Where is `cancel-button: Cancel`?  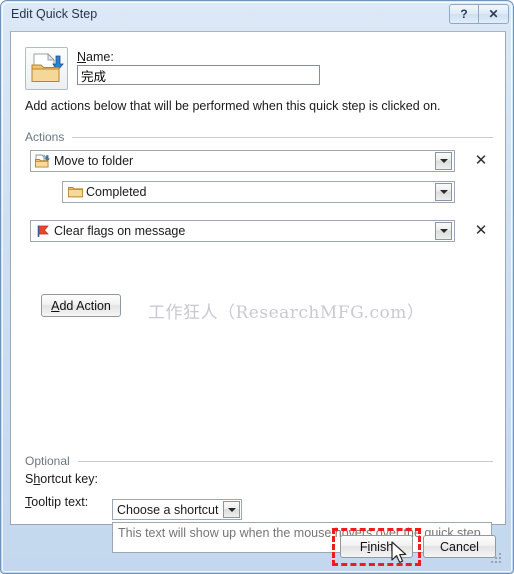 cancel-button: Cancel is located at coordinates (459, 546).